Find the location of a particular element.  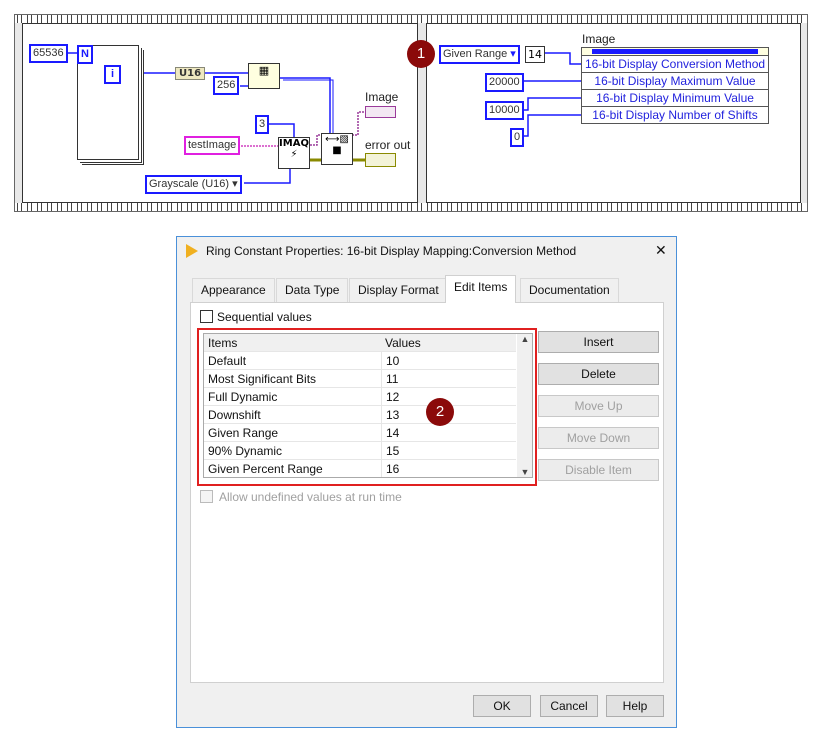

header-items: Items is located at coordinates (223, 343).